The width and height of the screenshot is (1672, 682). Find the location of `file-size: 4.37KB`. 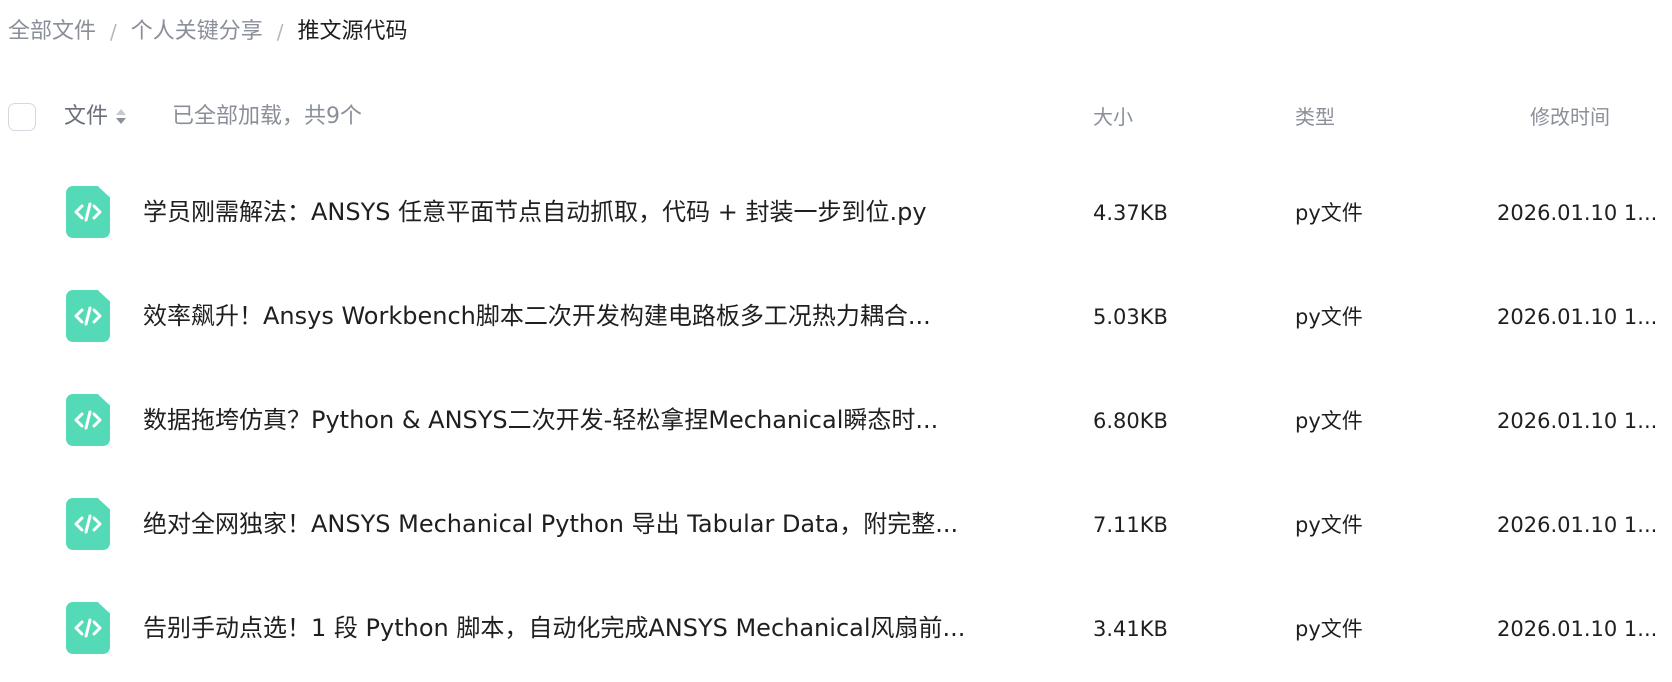

file-size: 4.37KB is located at coordinates (1130, 213).